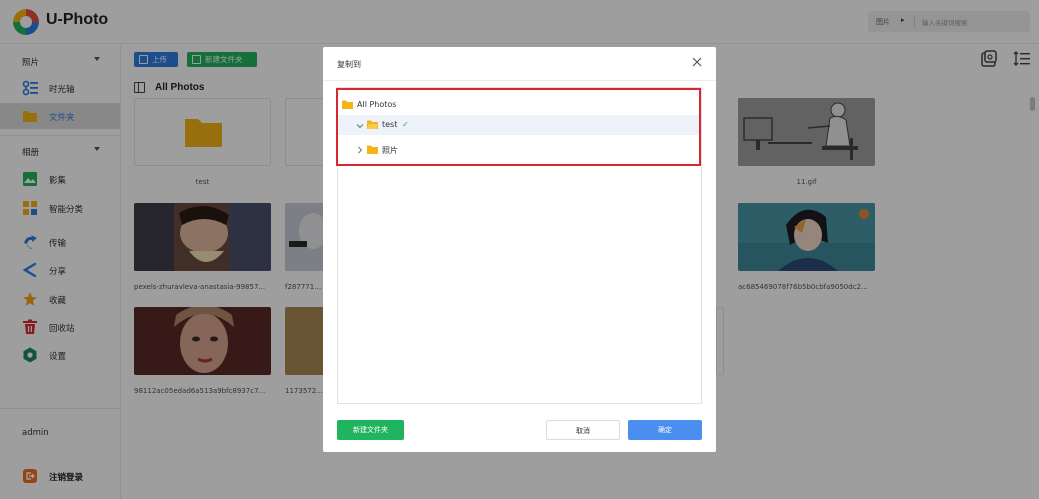 Image resolution: width=1039 pixels, height=499 pixels. Describe the element at coordinates (370, 430) in the screenshot. I see `dialog-new-folder-button: 新建文件夹` at that location.